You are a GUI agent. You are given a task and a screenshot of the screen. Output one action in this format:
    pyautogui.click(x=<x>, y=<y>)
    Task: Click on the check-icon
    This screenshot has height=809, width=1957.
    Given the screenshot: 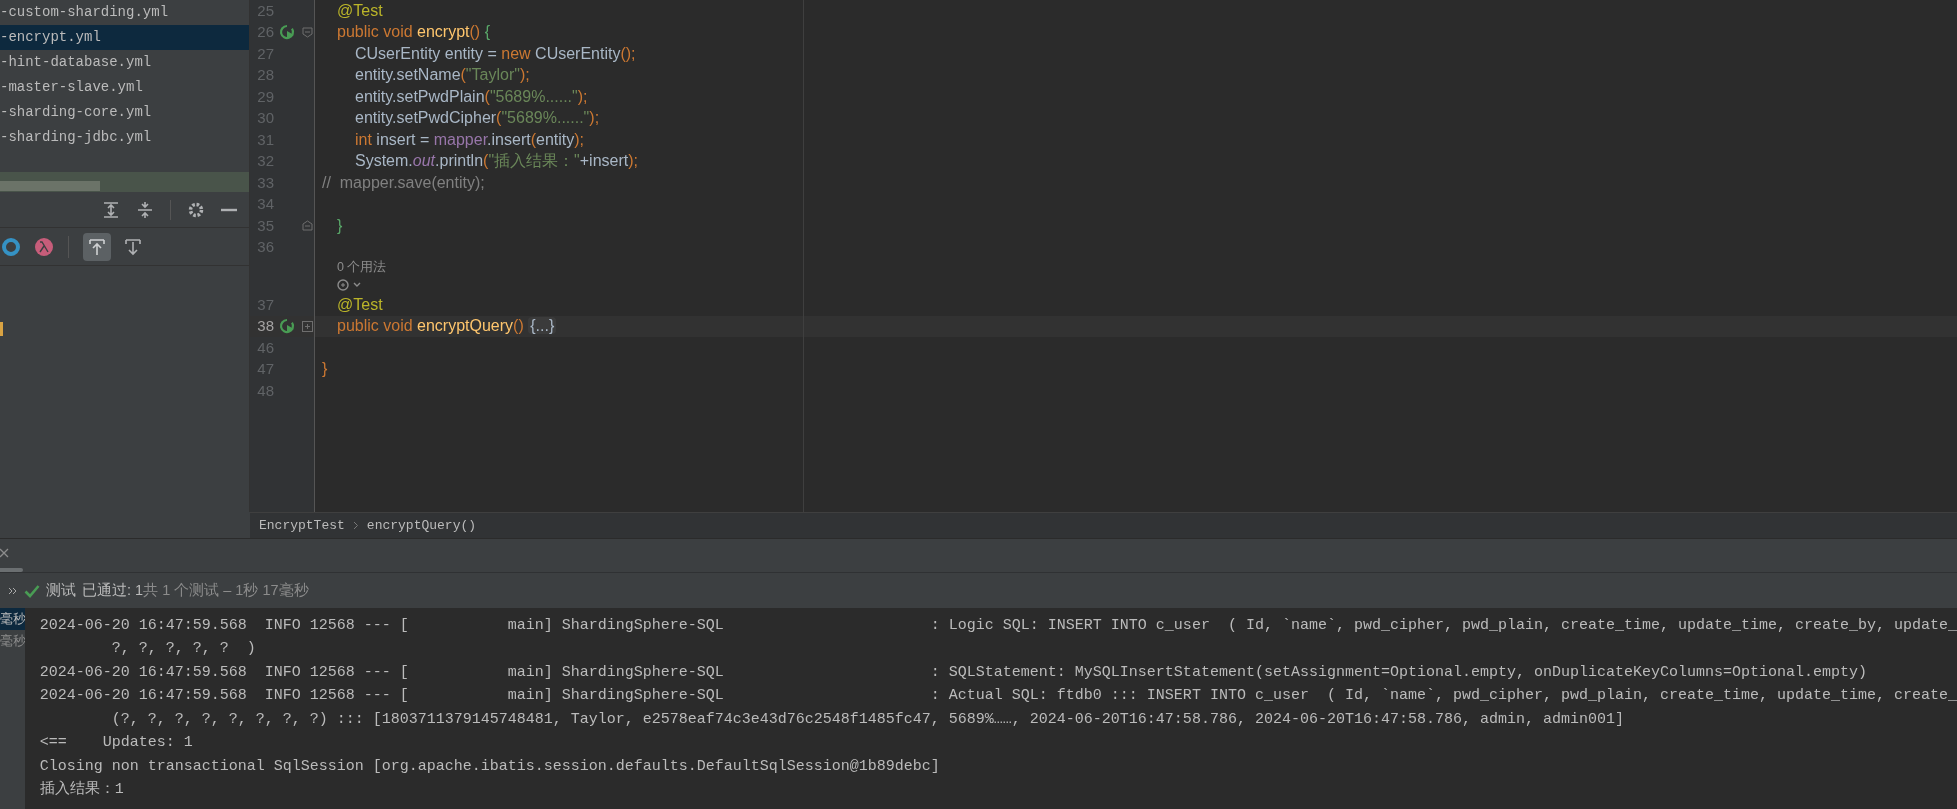 What is the action you would take?
    pyautogui.click(x=32, y=590)
    